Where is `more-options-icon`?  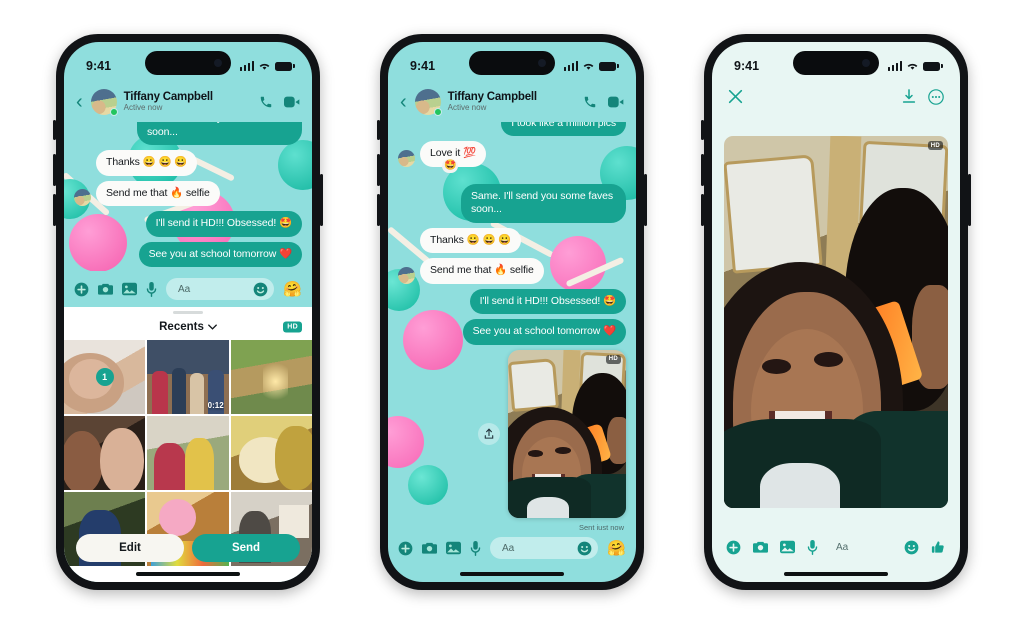 more-options-icon is located at coordinates (936, 99).